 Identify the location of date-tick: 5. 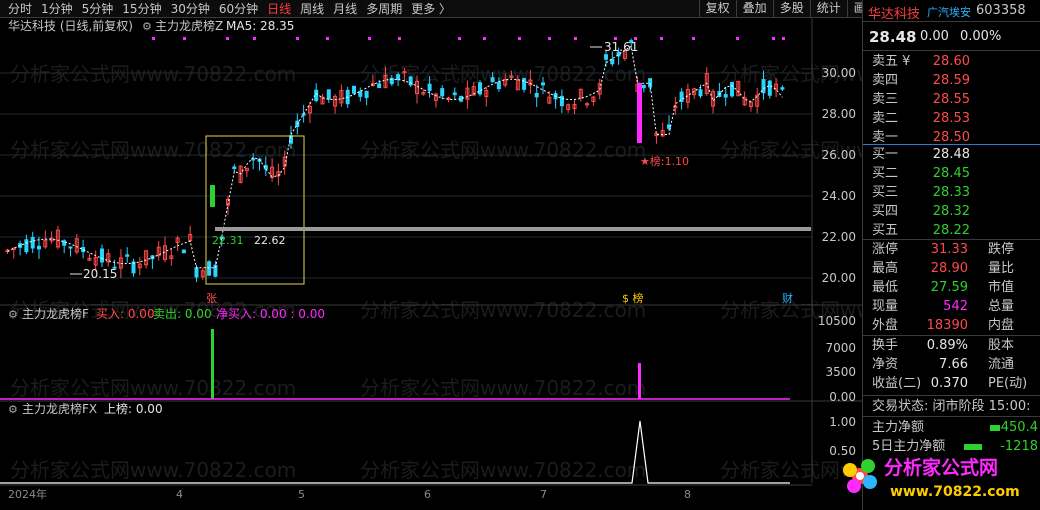
(301, 494).